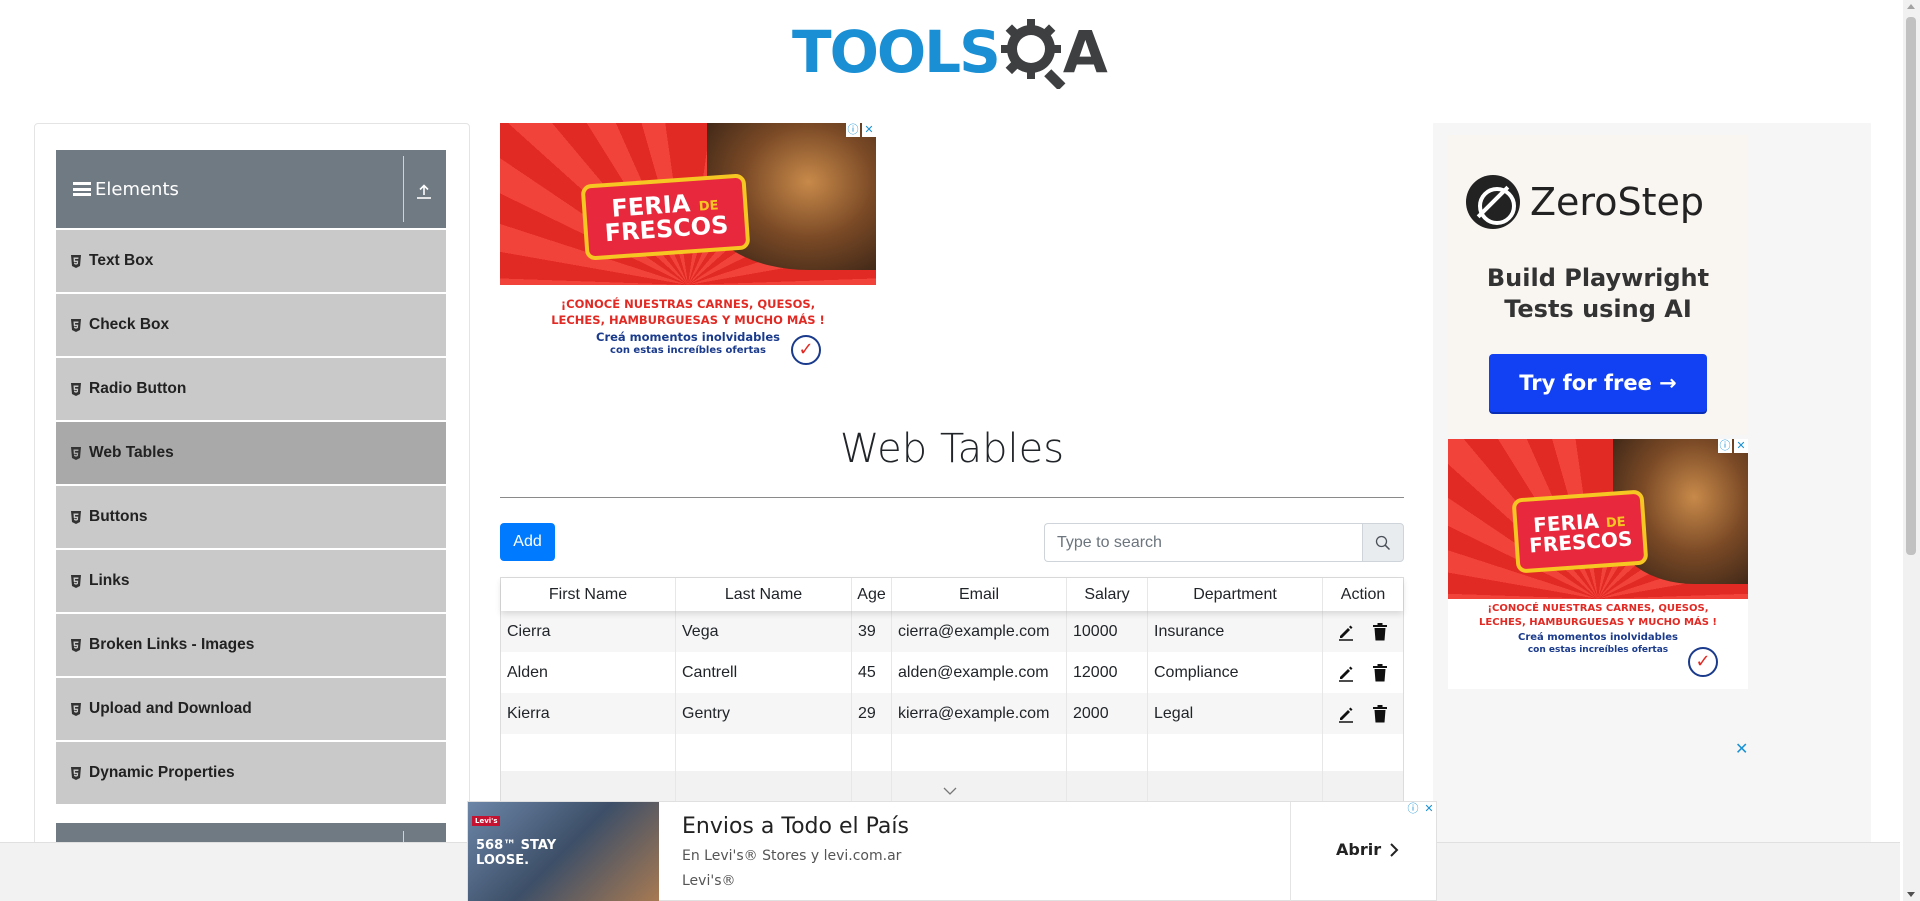  What do you see at coordinates (121, 260) in the screenshot?
I see `sidebar-item-label: Text Box` at bounding box center [121, 260].